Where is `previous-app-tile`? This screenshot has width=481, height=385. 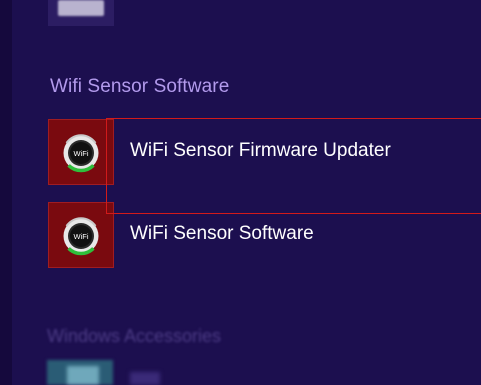 previous-app-tile is located at coordinates (81, 13).